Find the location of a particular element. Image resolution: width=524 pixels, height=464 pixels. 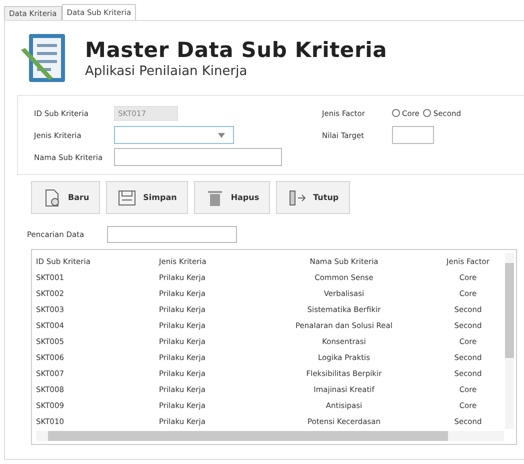

toolbar-button: Tutup is located at coordinates (313, 197).